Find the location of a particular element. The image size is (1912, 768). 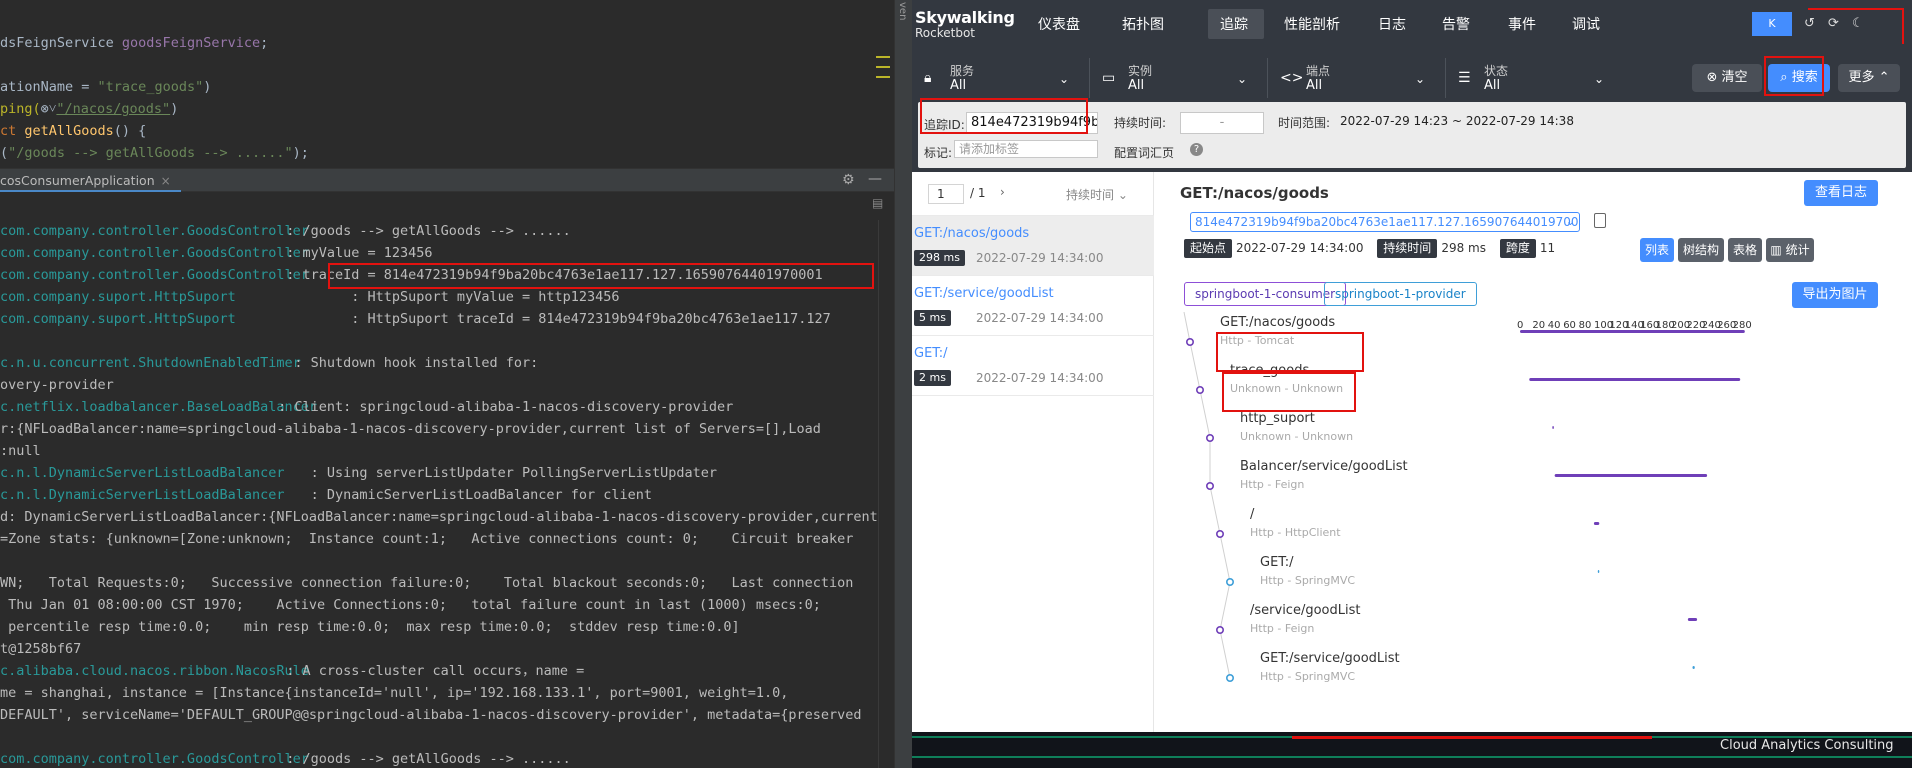

trace-id-label: 追踪ID: is located at coordinates (944, 125).